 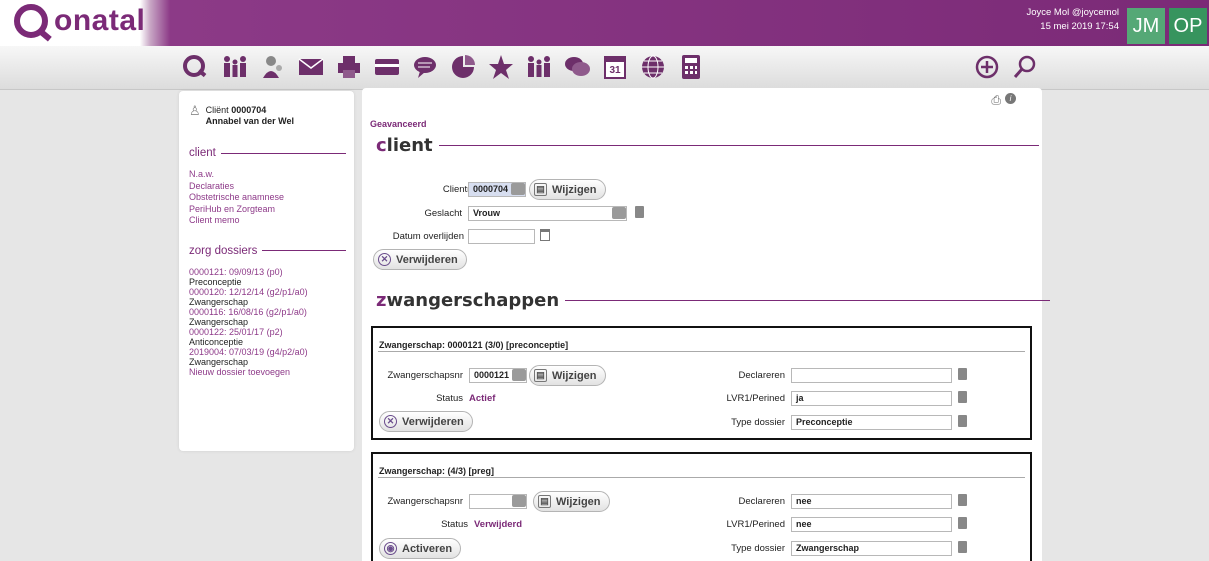 What do you see at coordinates (653, 67) in the screenshot?
I see `globe-icon` at bounding box center [653, 67].